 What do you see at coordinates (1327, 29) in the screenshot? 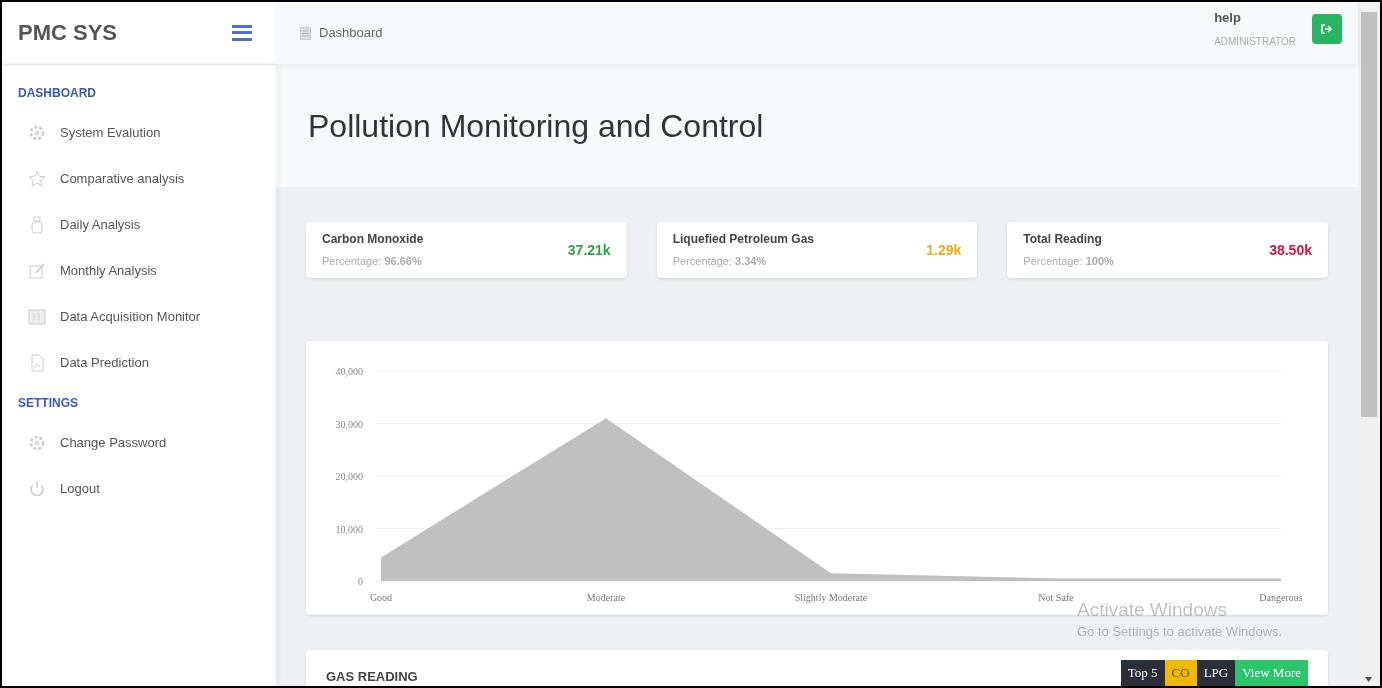
I see `exit-icon` at bounding box center [1327, 29].